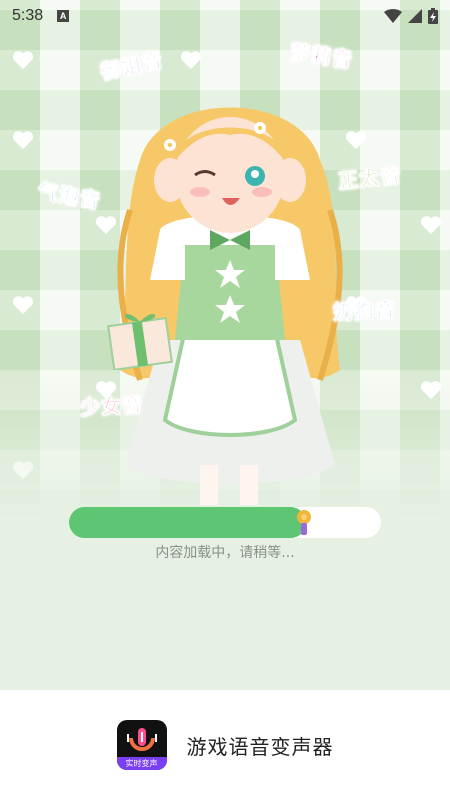  What do you see at coordinates (187, 522) in the screenshot?
I see `loading-progress-fill` at bounding box center [187, 522].